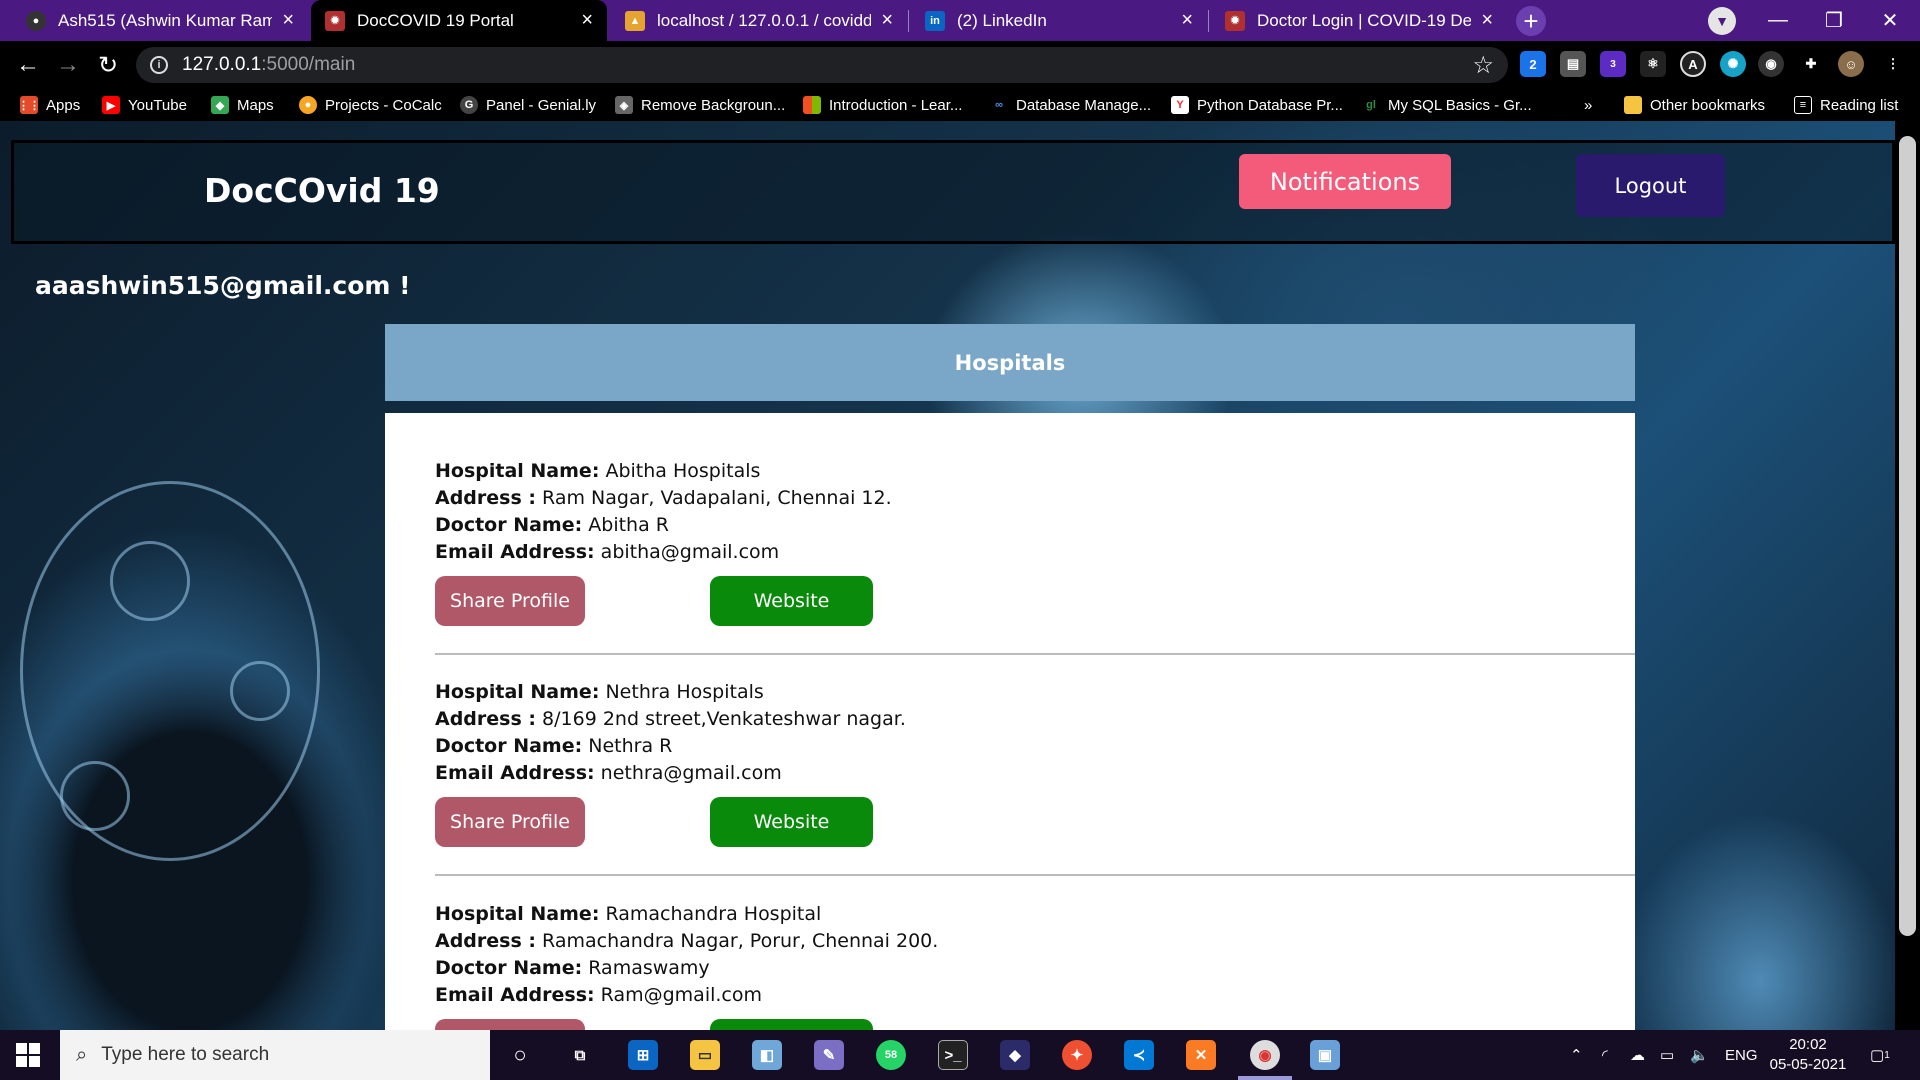 This screenshot has width=1920, height=1080. I want to click on tray-chevron-icon: ⌃, so click(1576, 1055).